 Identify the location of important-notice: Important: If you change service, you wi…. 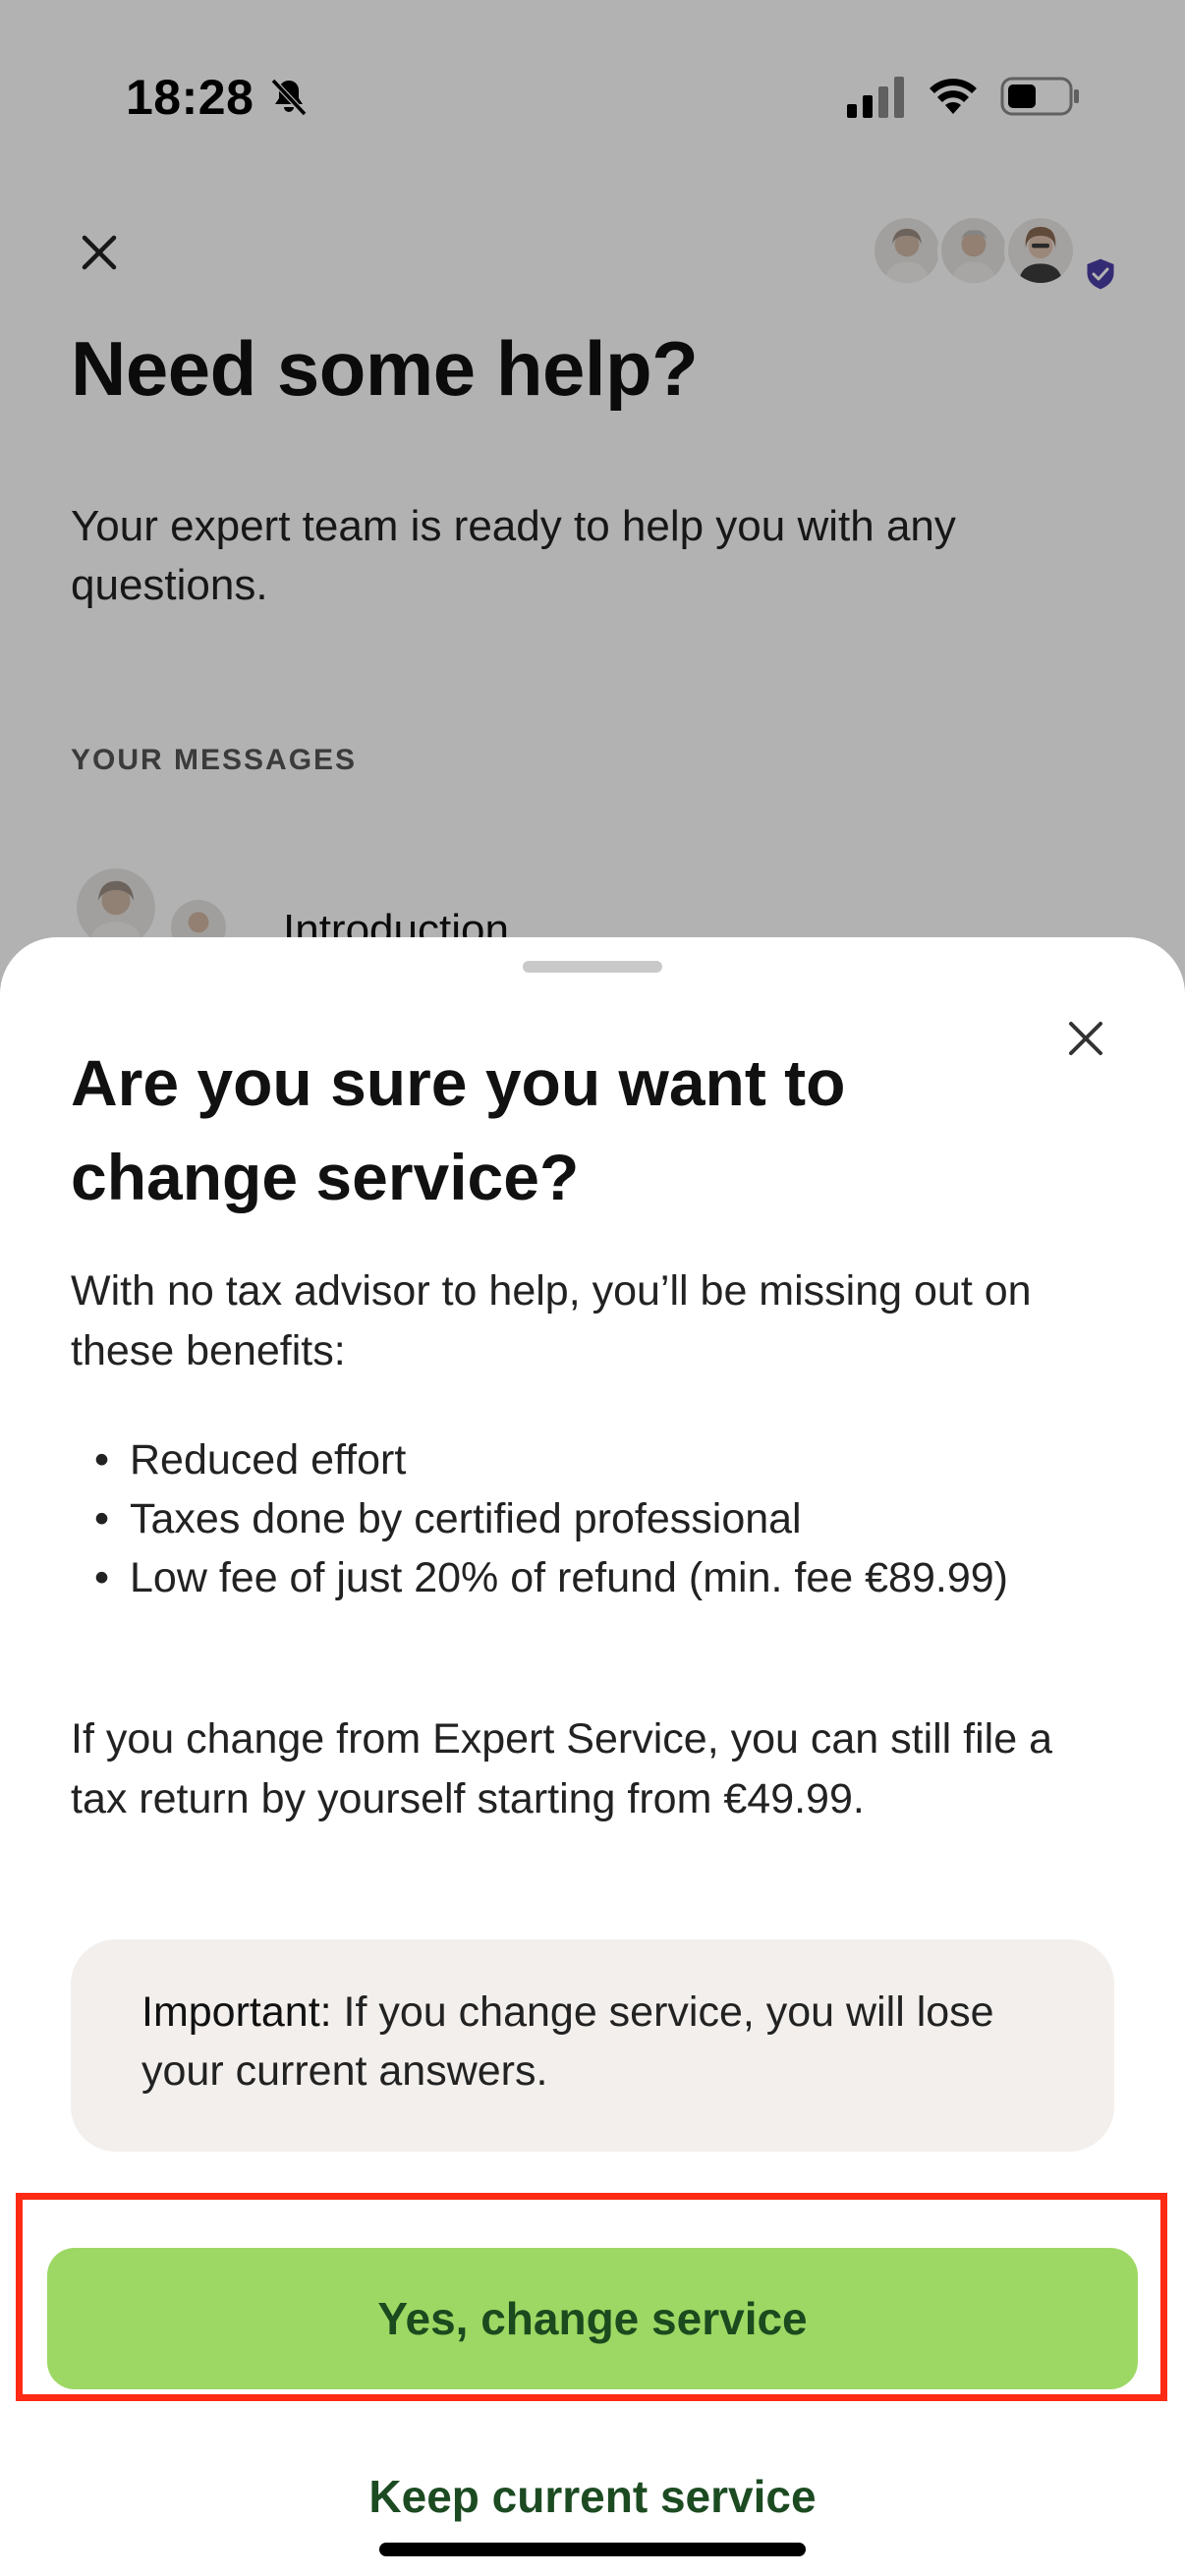
(592, 2045).